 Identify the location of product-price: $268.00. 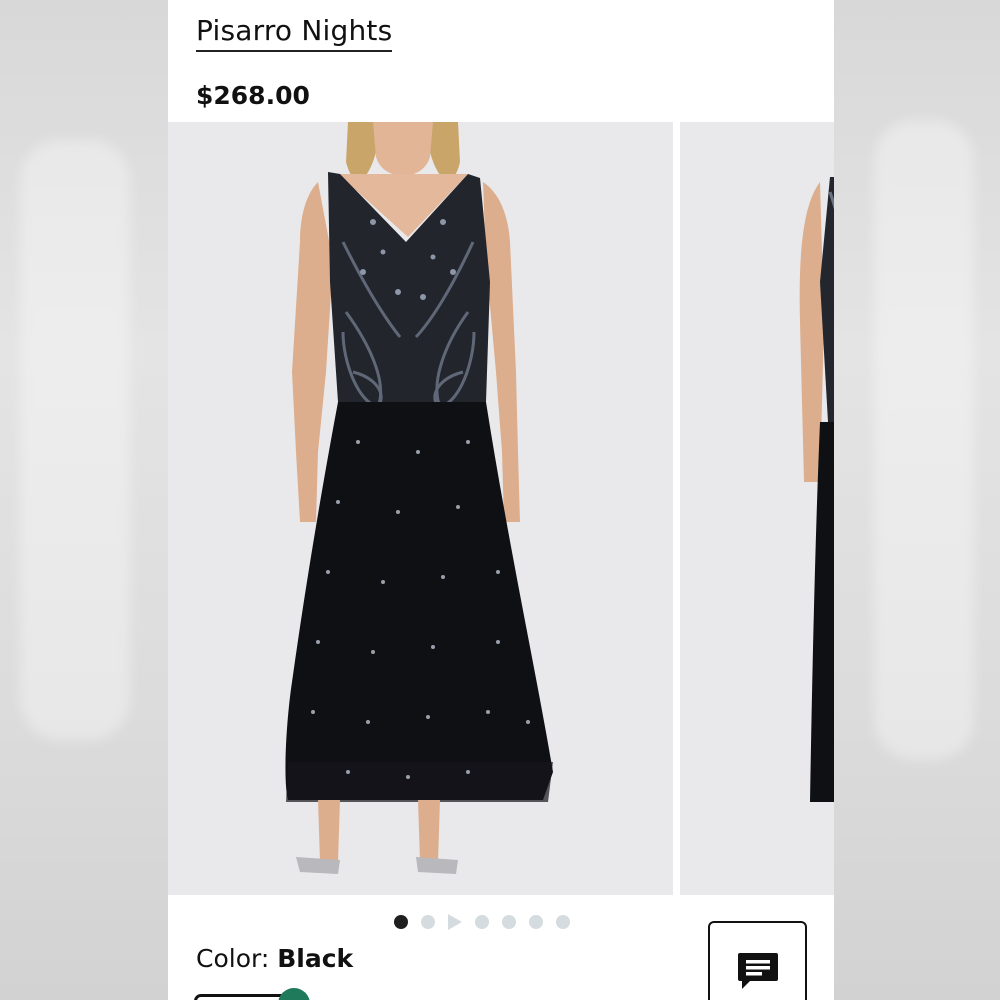
(253, 95).